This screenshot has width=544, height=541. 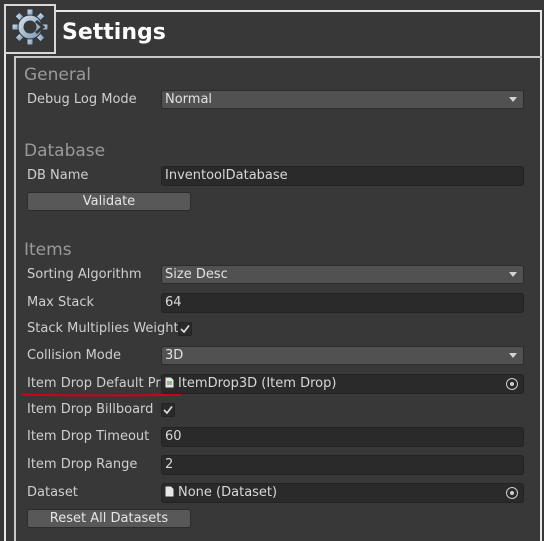 What do you see at coordinates (82, 464) in the screenshot?
I see `item-drop-range-label: Item Drop Range` at bounding box center [82, 464].